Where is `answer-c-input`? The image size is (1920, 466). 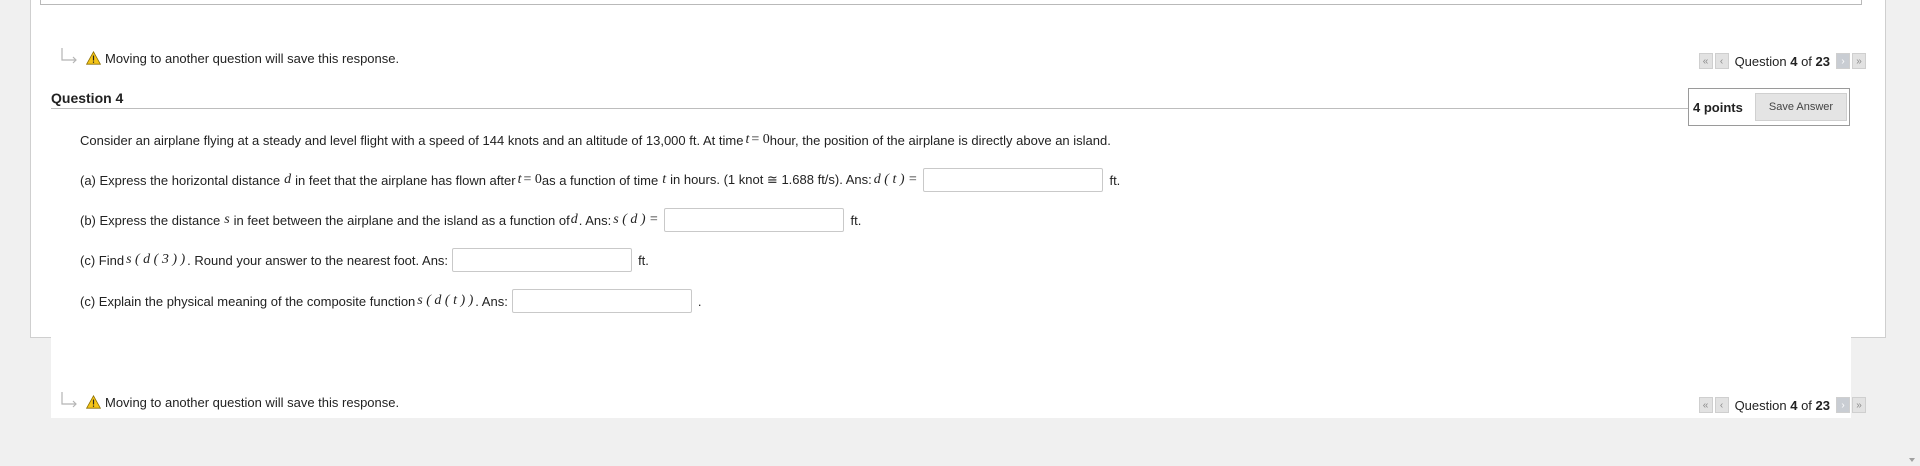
answer-c-input is located at coordinates (542, 260).